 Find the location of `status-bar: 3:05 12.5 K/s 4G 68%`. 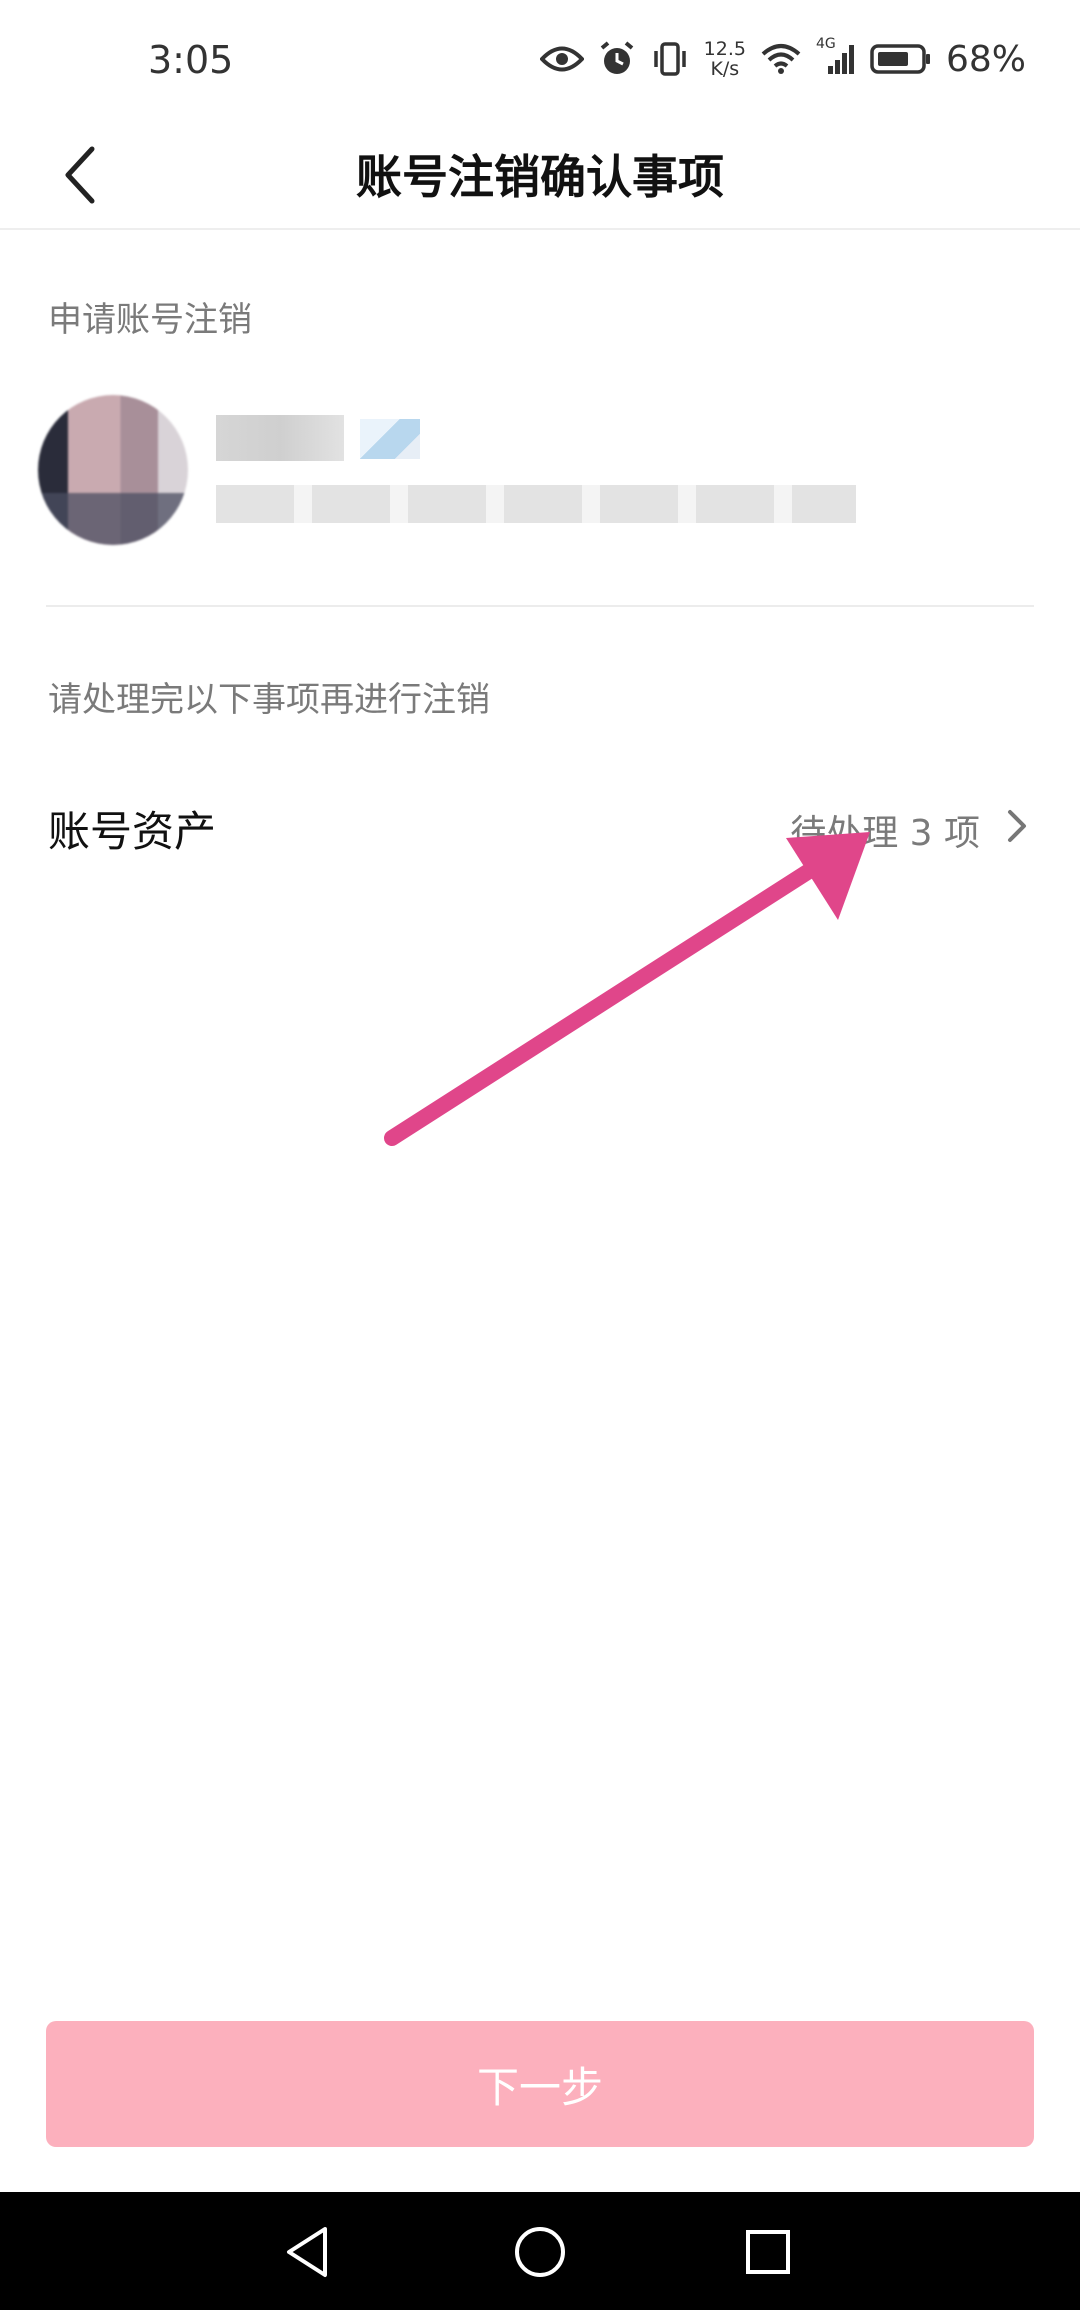

status-bar: 3:05 12.5 K/s 4G 68% is located at coordinates (540, 63).